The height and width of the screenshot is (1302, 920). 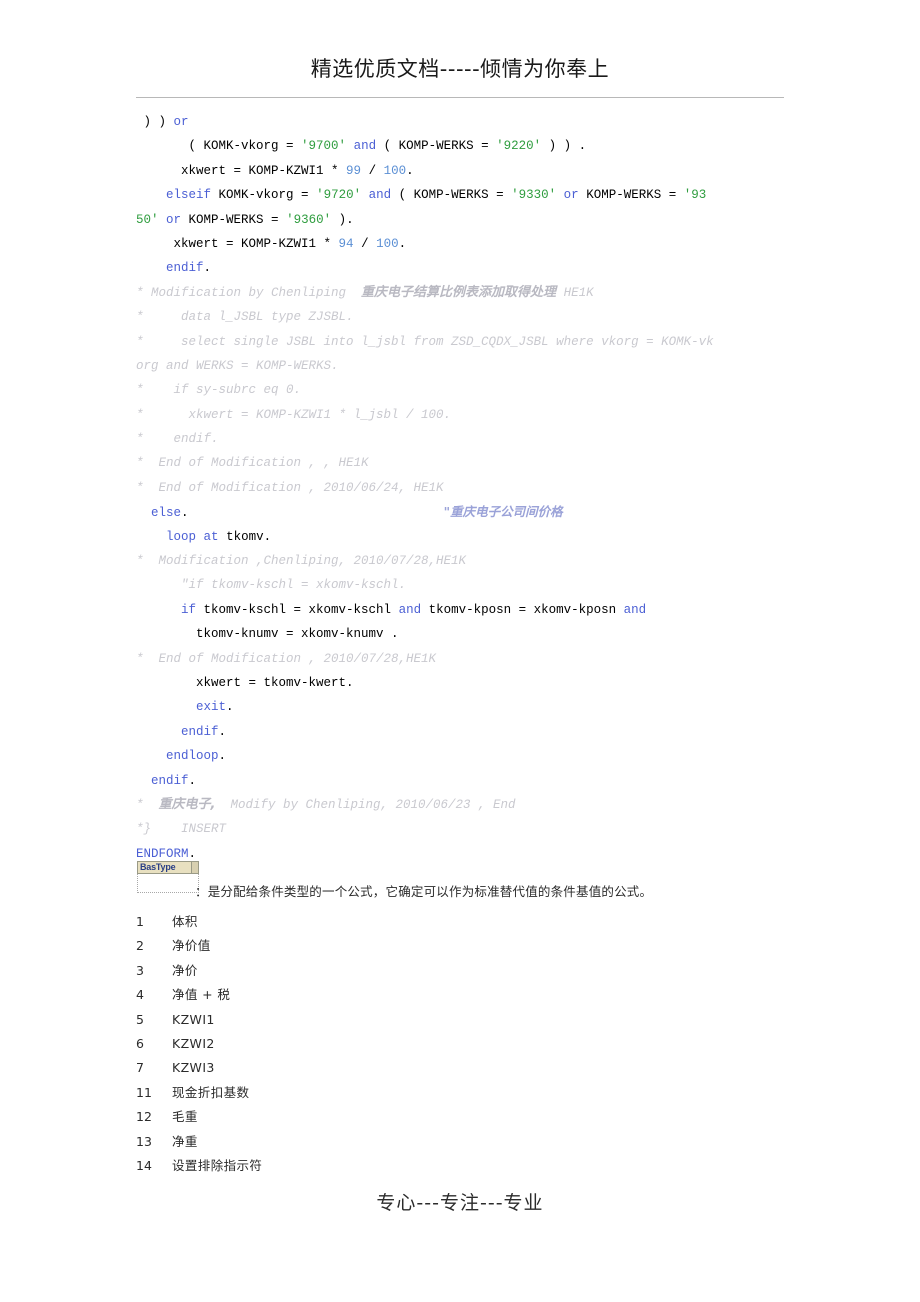 What do you see at coordinates (170, 780) in the screenshot?
I see `code-token-kw: endif` at bounding box center [170, 780].